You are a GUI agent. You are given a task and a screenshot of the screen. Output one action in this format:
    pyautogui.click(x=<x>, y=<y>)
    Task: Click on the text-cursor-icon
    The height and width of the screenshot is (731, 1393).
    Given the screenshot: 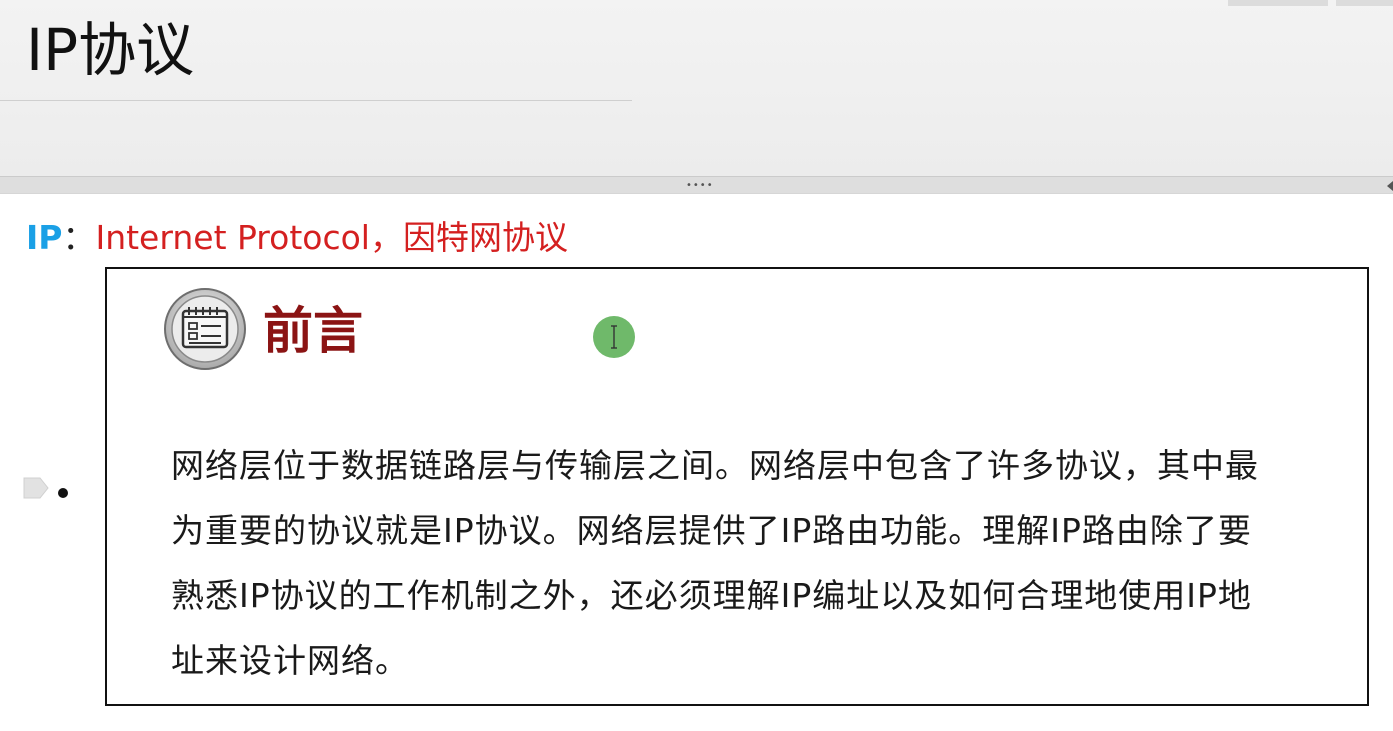 What is the action you would take?
    pyautogui.click(x=614, y=337)
    